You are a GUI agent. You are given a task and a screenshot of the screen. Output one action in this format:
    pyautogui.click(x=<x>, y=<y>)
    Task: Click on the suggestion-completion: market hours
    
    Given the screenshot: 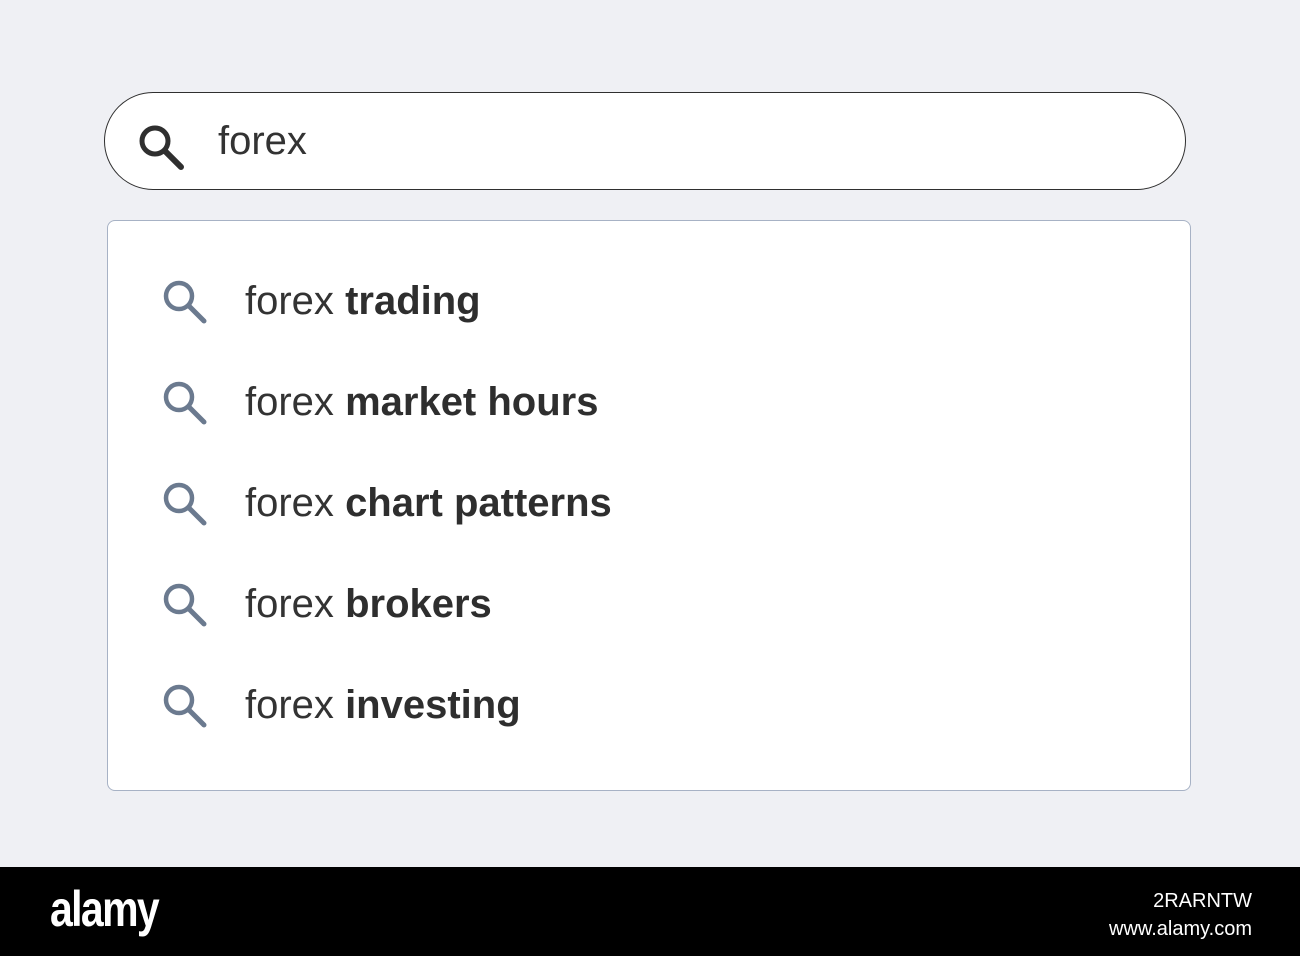 What is the action you would take?
    pyautogui.click(x=472, y=402)
    